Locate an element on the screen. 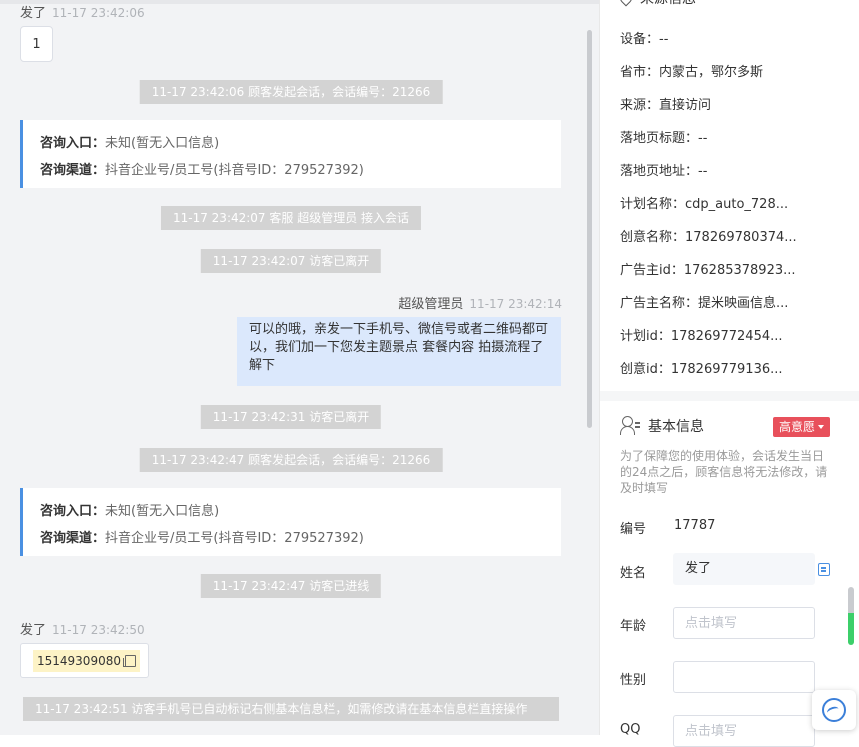 This screenshot has width=859, height=747. sender-line: 发了 11-17 23:42:06 is located at coordinates (82, 11).